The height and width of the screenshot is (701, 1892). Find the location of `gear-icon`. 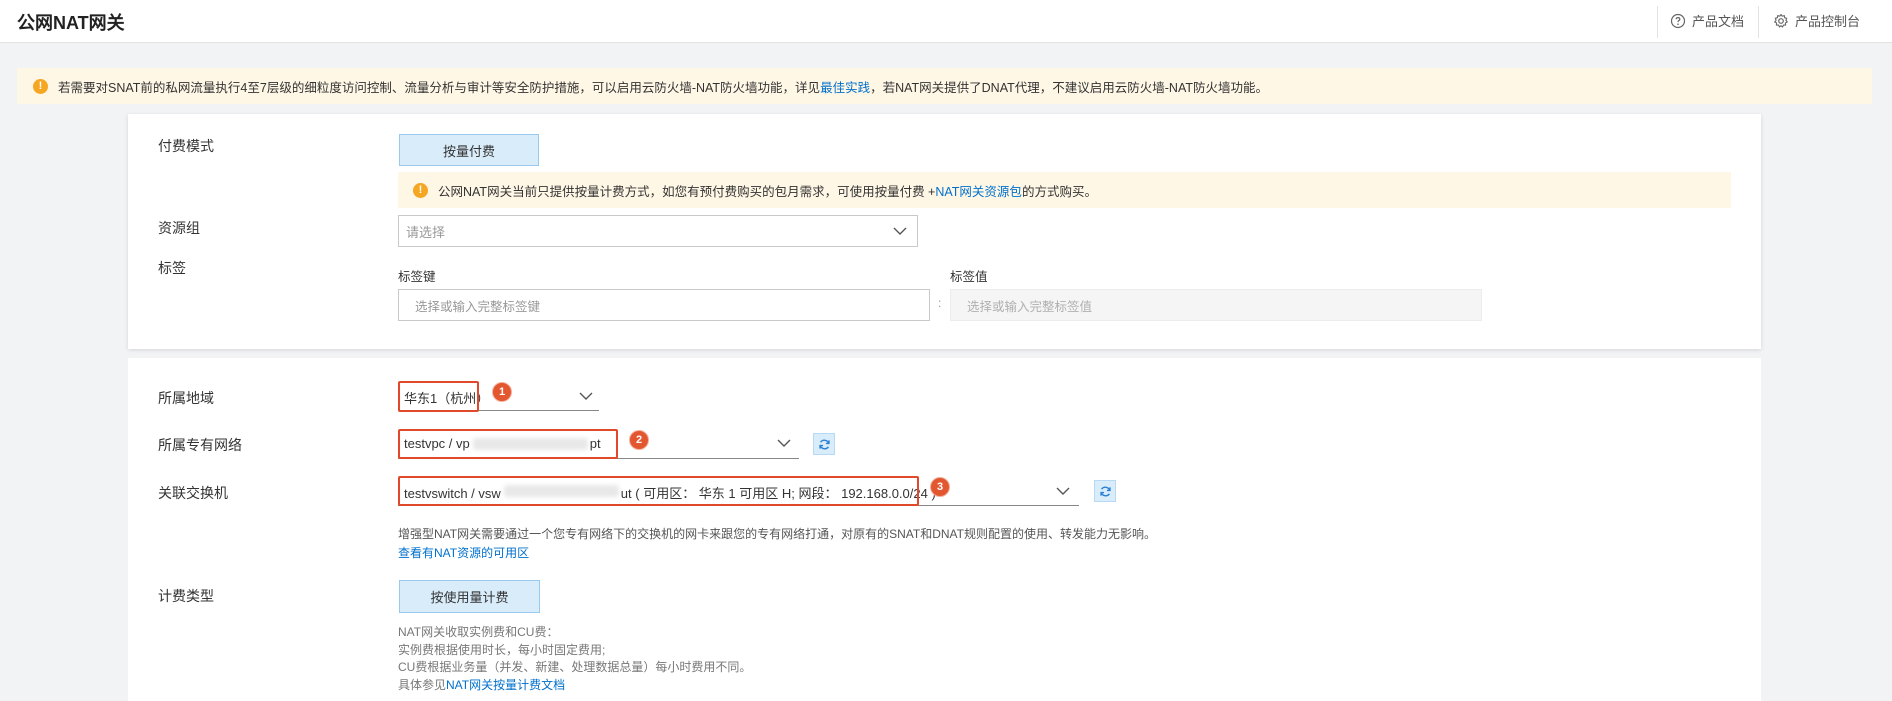

gear-icon is located at coordinates (1781, 20).